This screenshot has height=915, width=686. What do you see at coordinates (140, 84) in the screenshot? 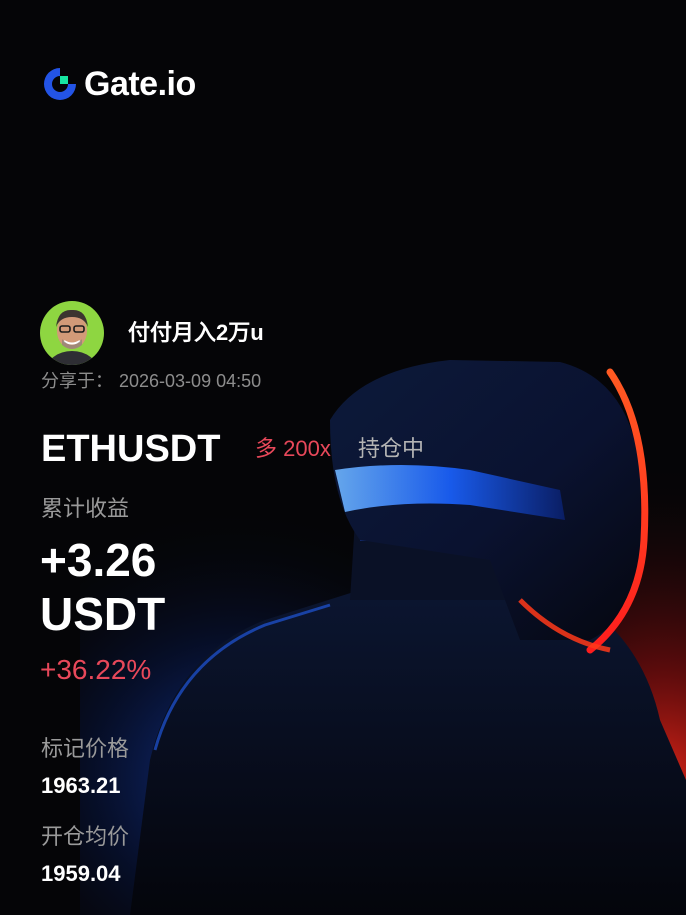
I see `brand-name: Gate.io` at bounding box center [140, 84].